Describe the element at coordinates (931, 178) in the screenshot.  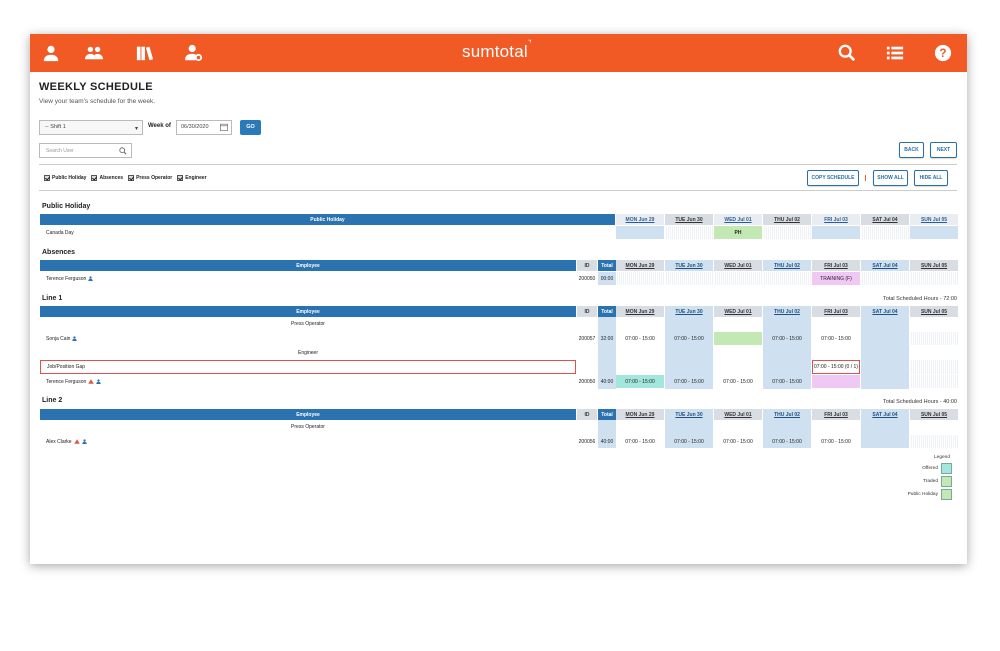
I see `hide-all-button: HIDE ALL` at that location.